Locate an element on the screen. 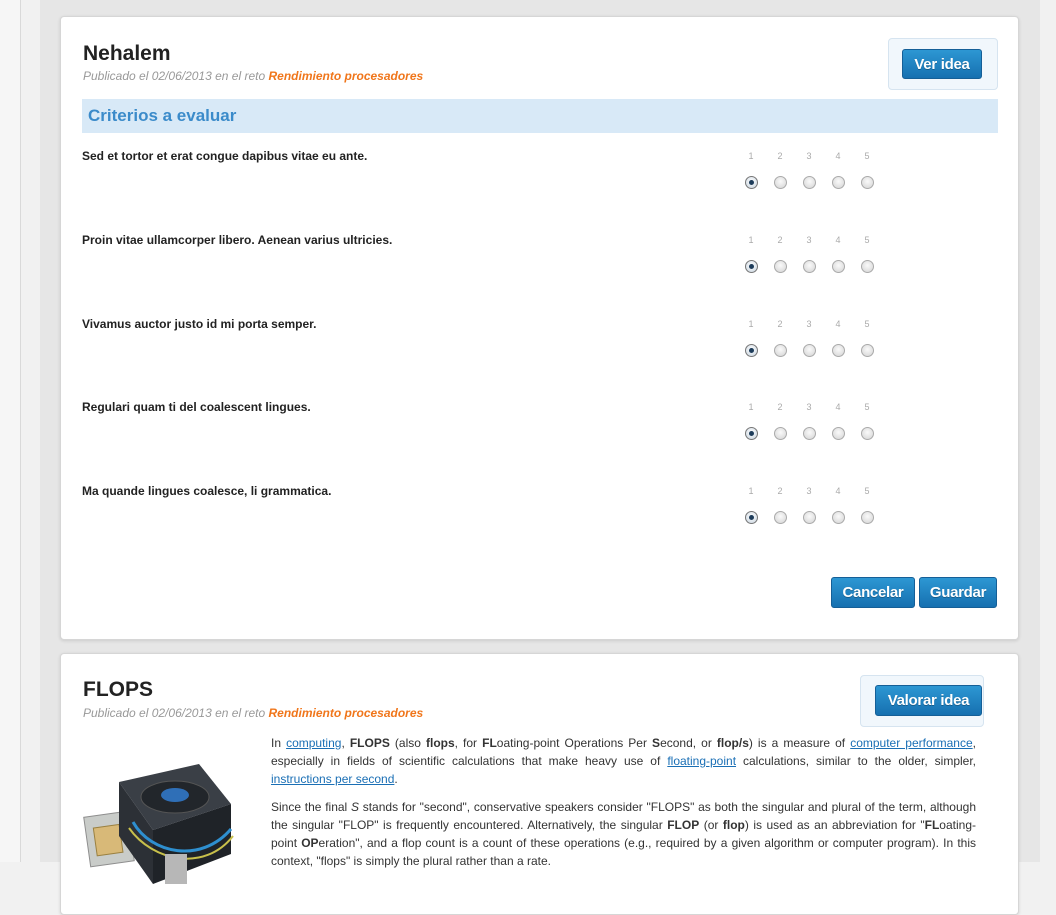 This screenshot has width=1056, height=915. link-instructions-per-second: instructions per second is located at coordinates (332, 779).